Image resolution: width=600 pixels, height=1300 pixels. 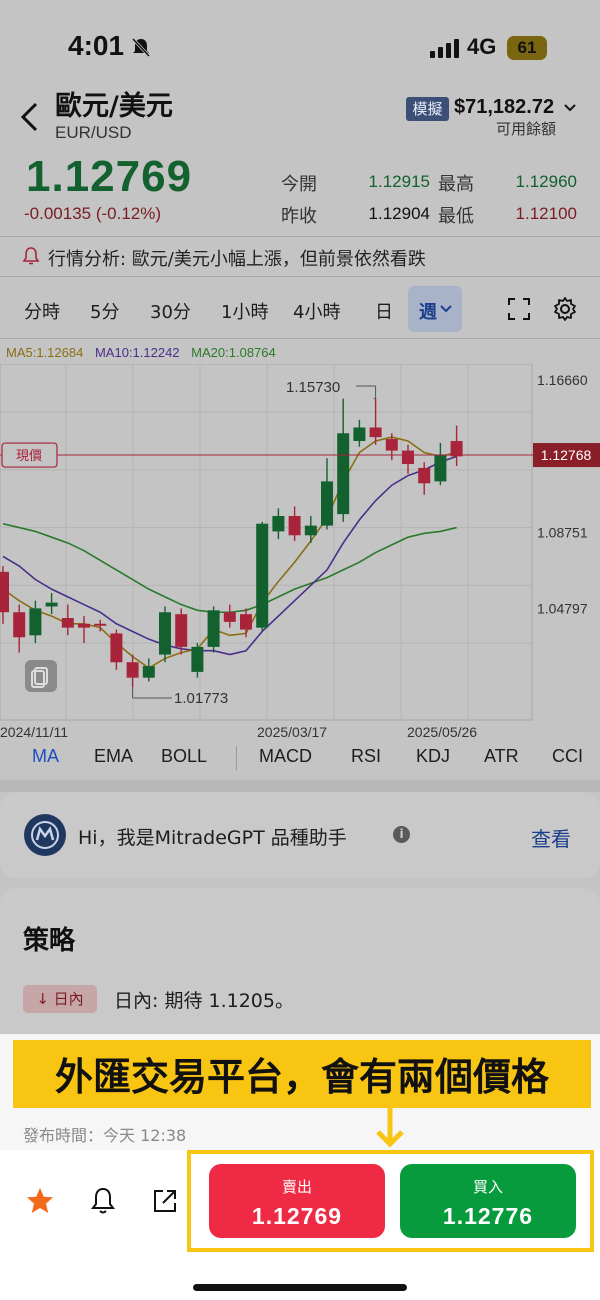 What do you see at coordinates (401, 834) in the screenshot?
I see `info-icon: i` at bounding box center [401, 834].